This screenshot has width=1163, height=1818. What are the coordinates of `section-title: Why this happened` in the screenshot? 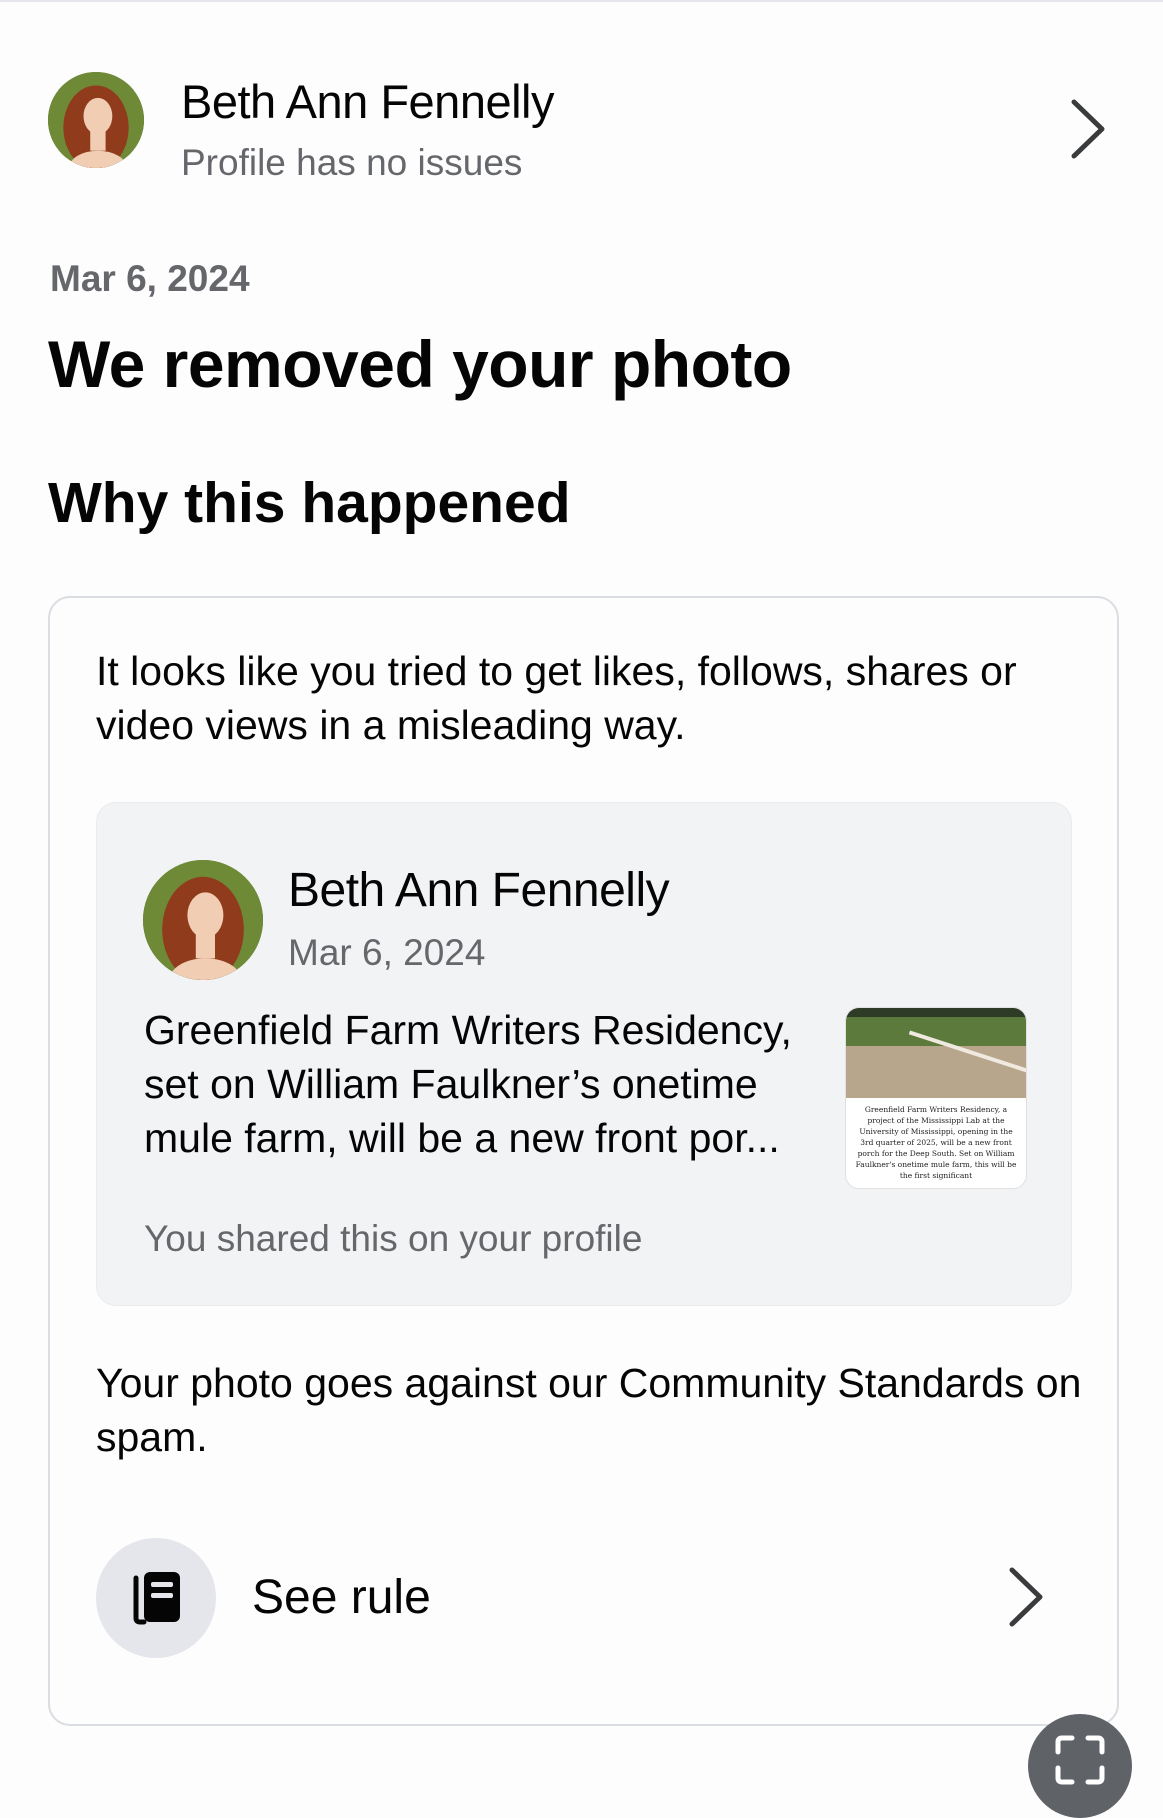 It's located at (309, 503).